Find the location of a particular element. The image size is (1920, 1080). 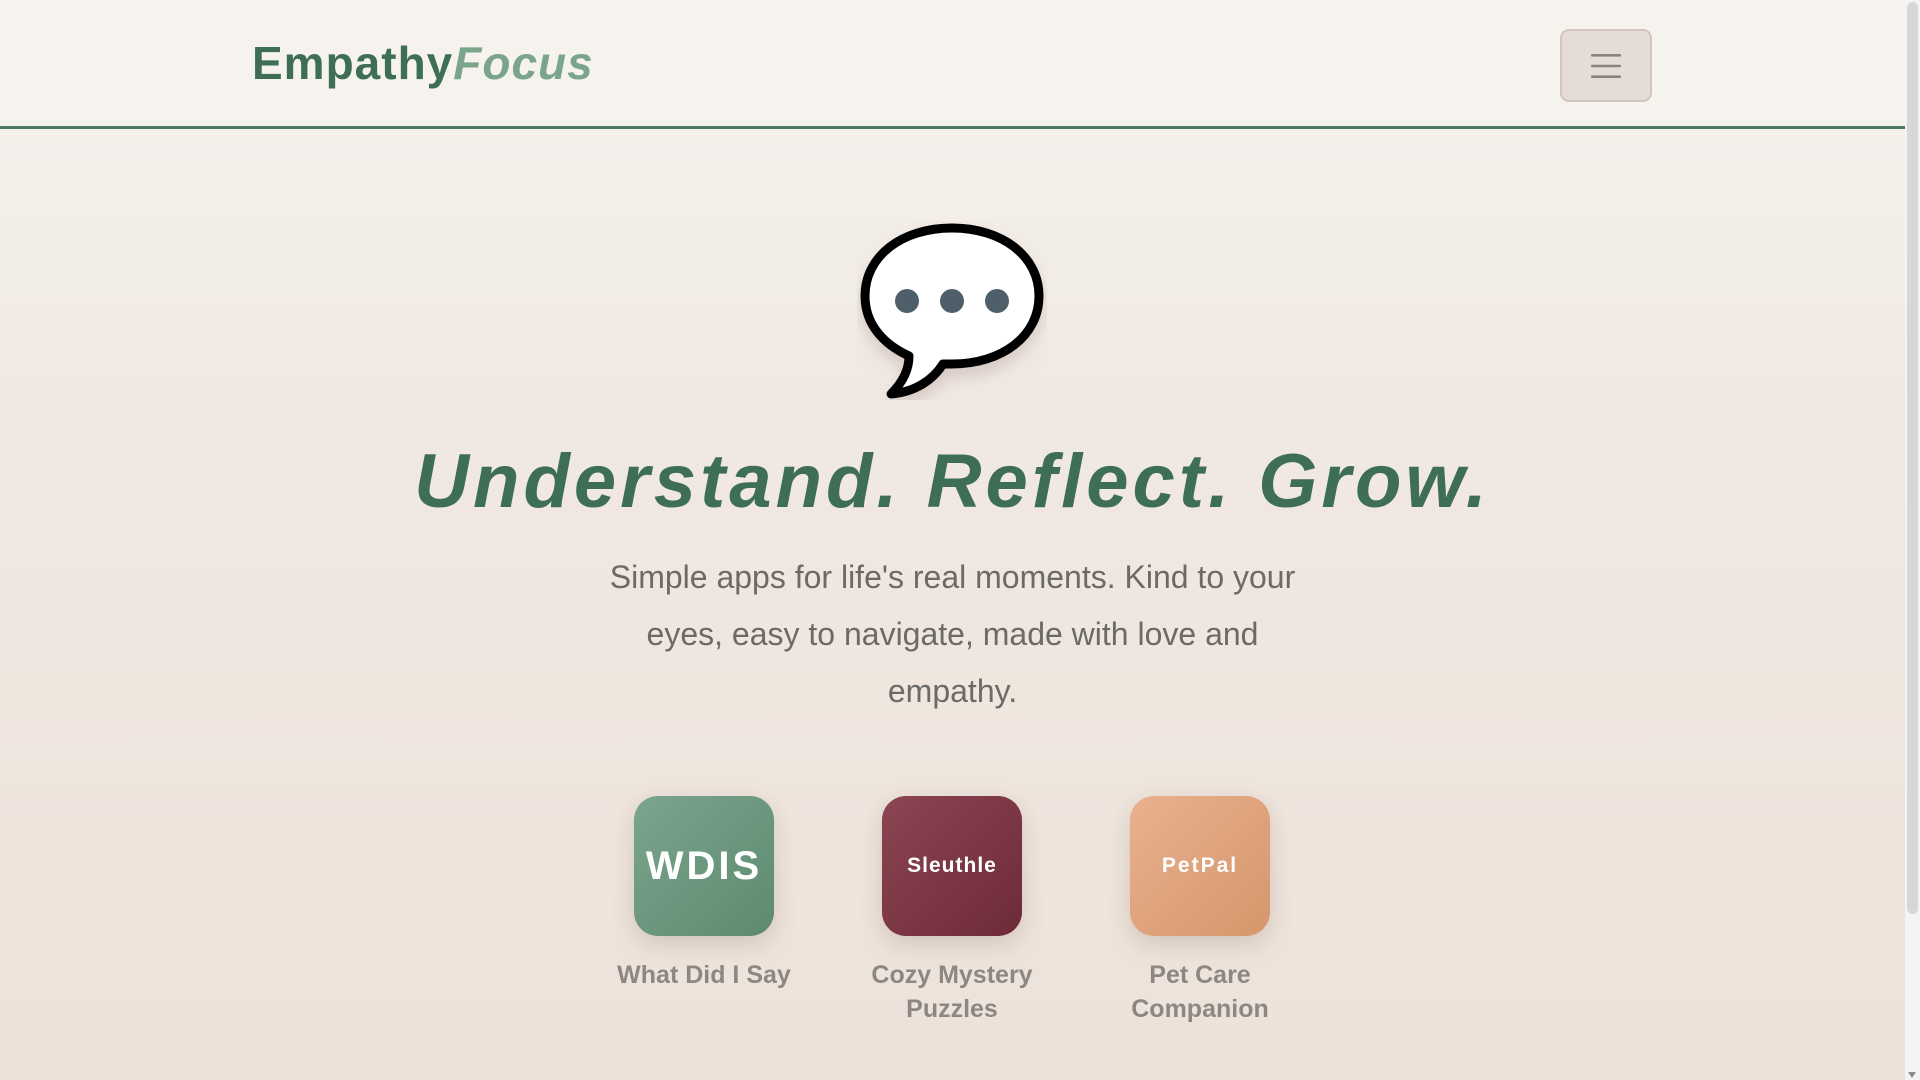

hamburger-menu-icon is located at coordinates (1606, 65).